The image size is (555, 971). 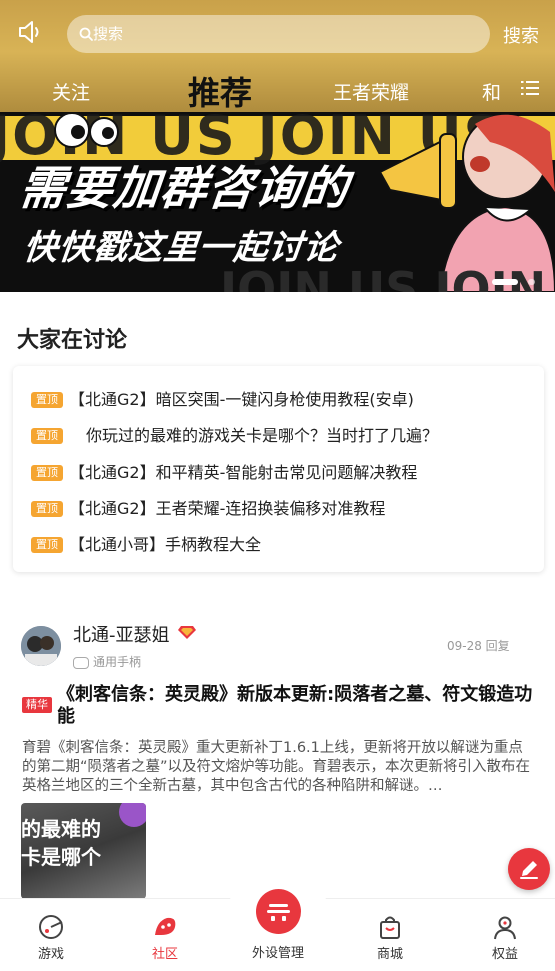 What do you see at coordinates (278, 951) in the screenshot?
I see `nav-device-manager-label: 外设管理` at bounding box center [278, 951].